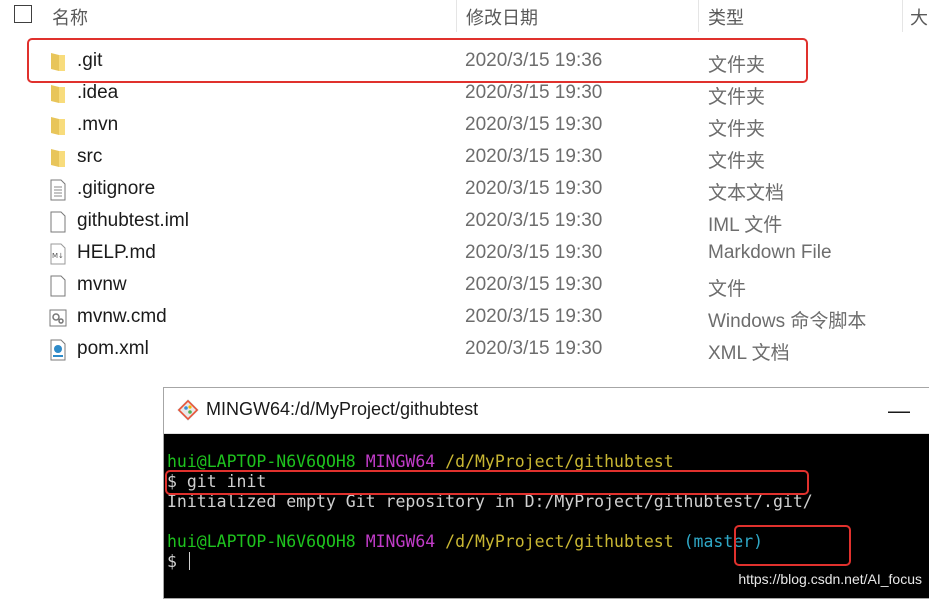 This screenshot has width=929, height=599. Describe the element at coordinates (417, 60) in the screenshot. I see `git-row-highlight` at that location.